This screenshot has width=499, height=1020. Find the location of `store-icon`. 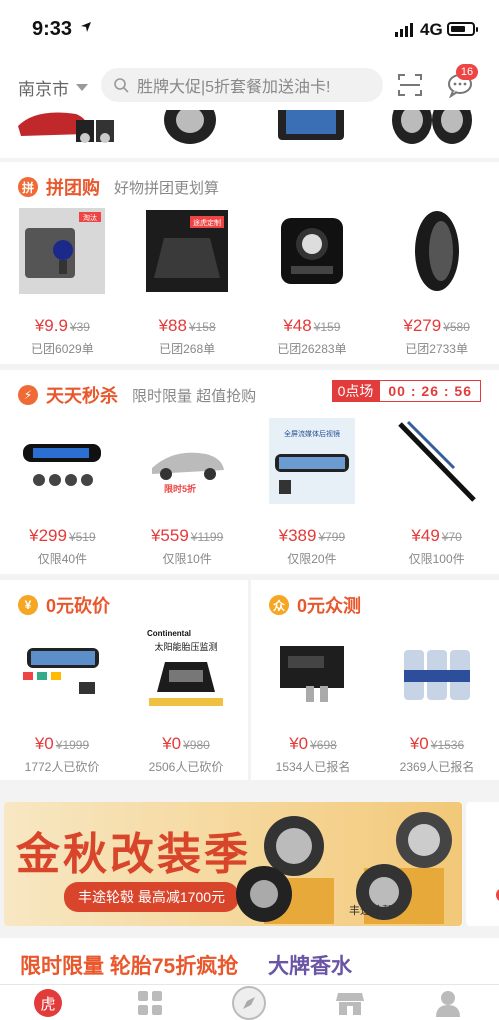

store-icon is located at coordinates (350, 1004).